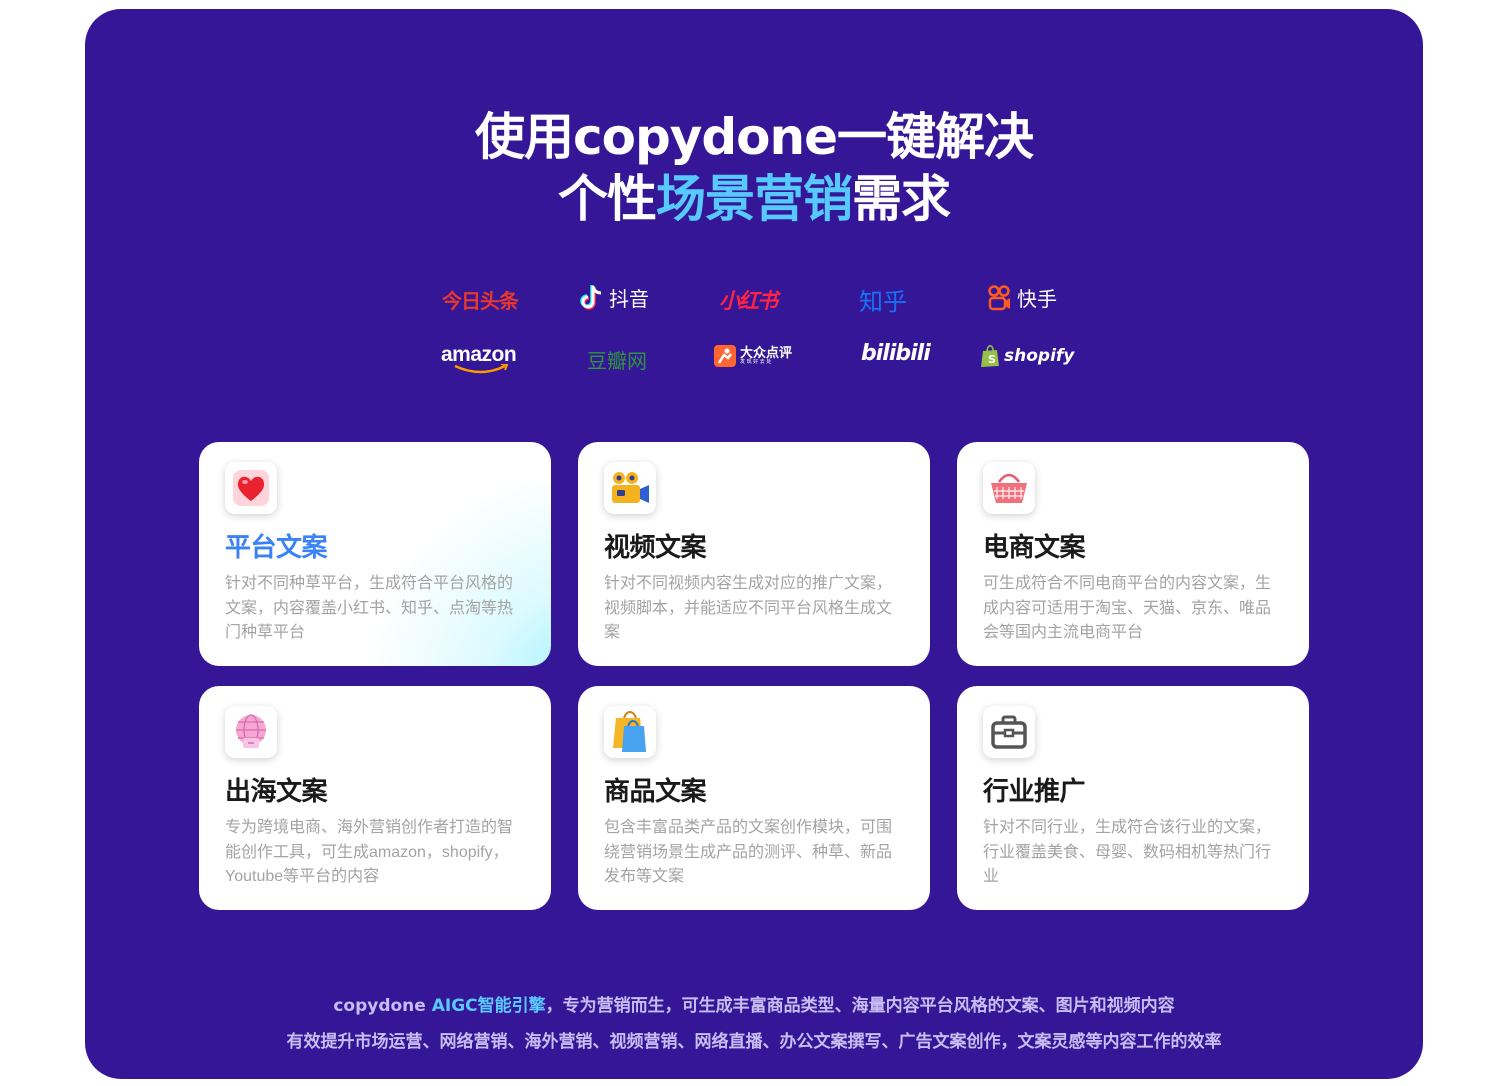 Image resolution: width=1503 pixels, height=1086 pixels. I want to click on platform-logo-bilibili: bilibili, so click(896, 353).